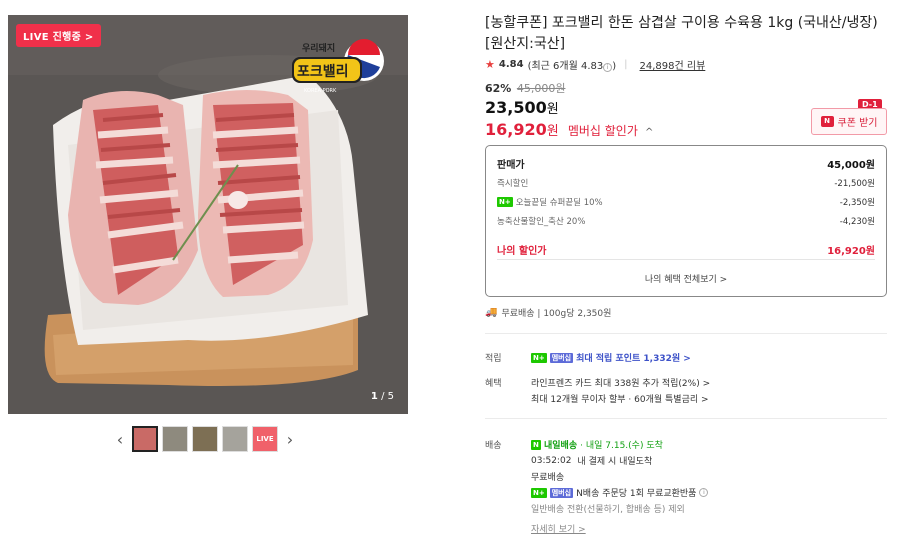 The height and width of the screenshot is (548, 900). Describe the element at coordinates (592, 461) in the screenshot. I see `delivery-time: 03:52:02 내 결제 시 내일도착` at that location.